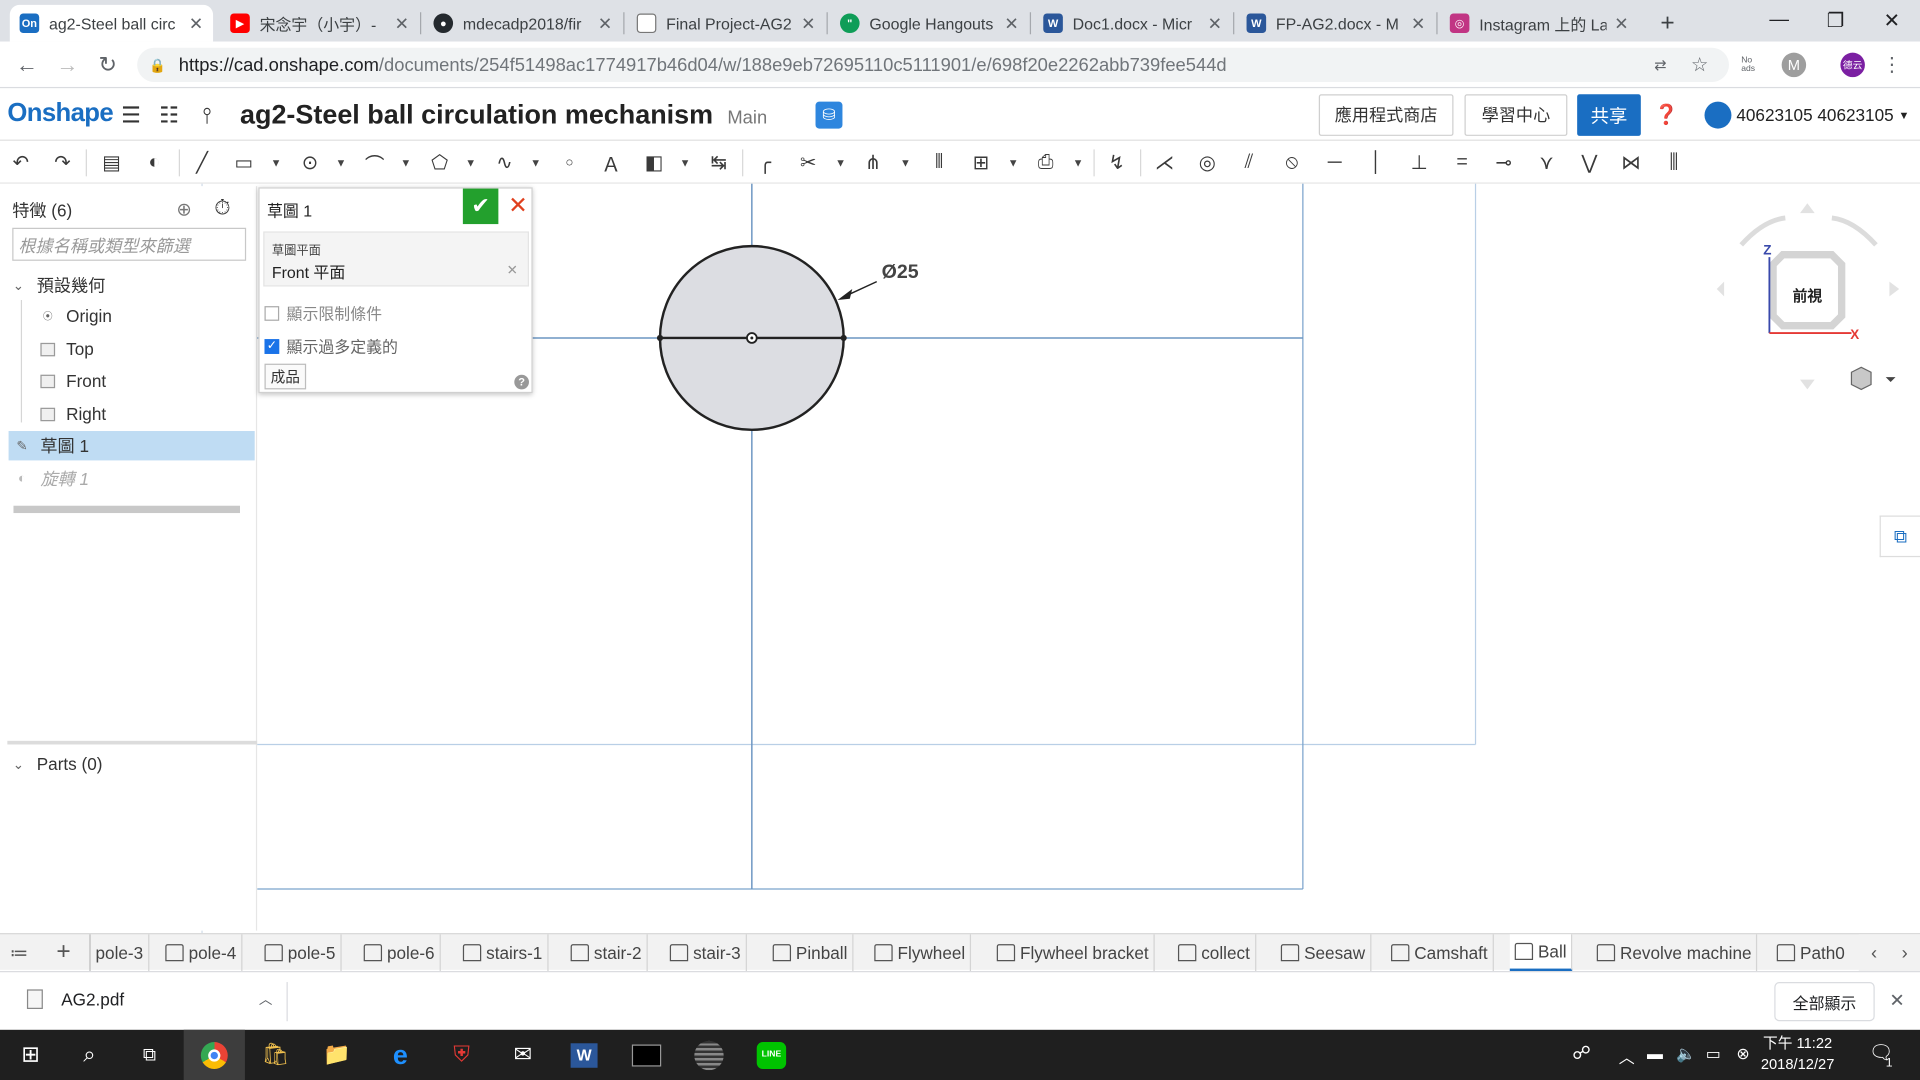 The width and height of the screenshot is (1920, 1080). What do you see at coordinates (169, 115) in the screenshot?
I see `feature-list-icon: ☷` at bounding box center [169, 115].